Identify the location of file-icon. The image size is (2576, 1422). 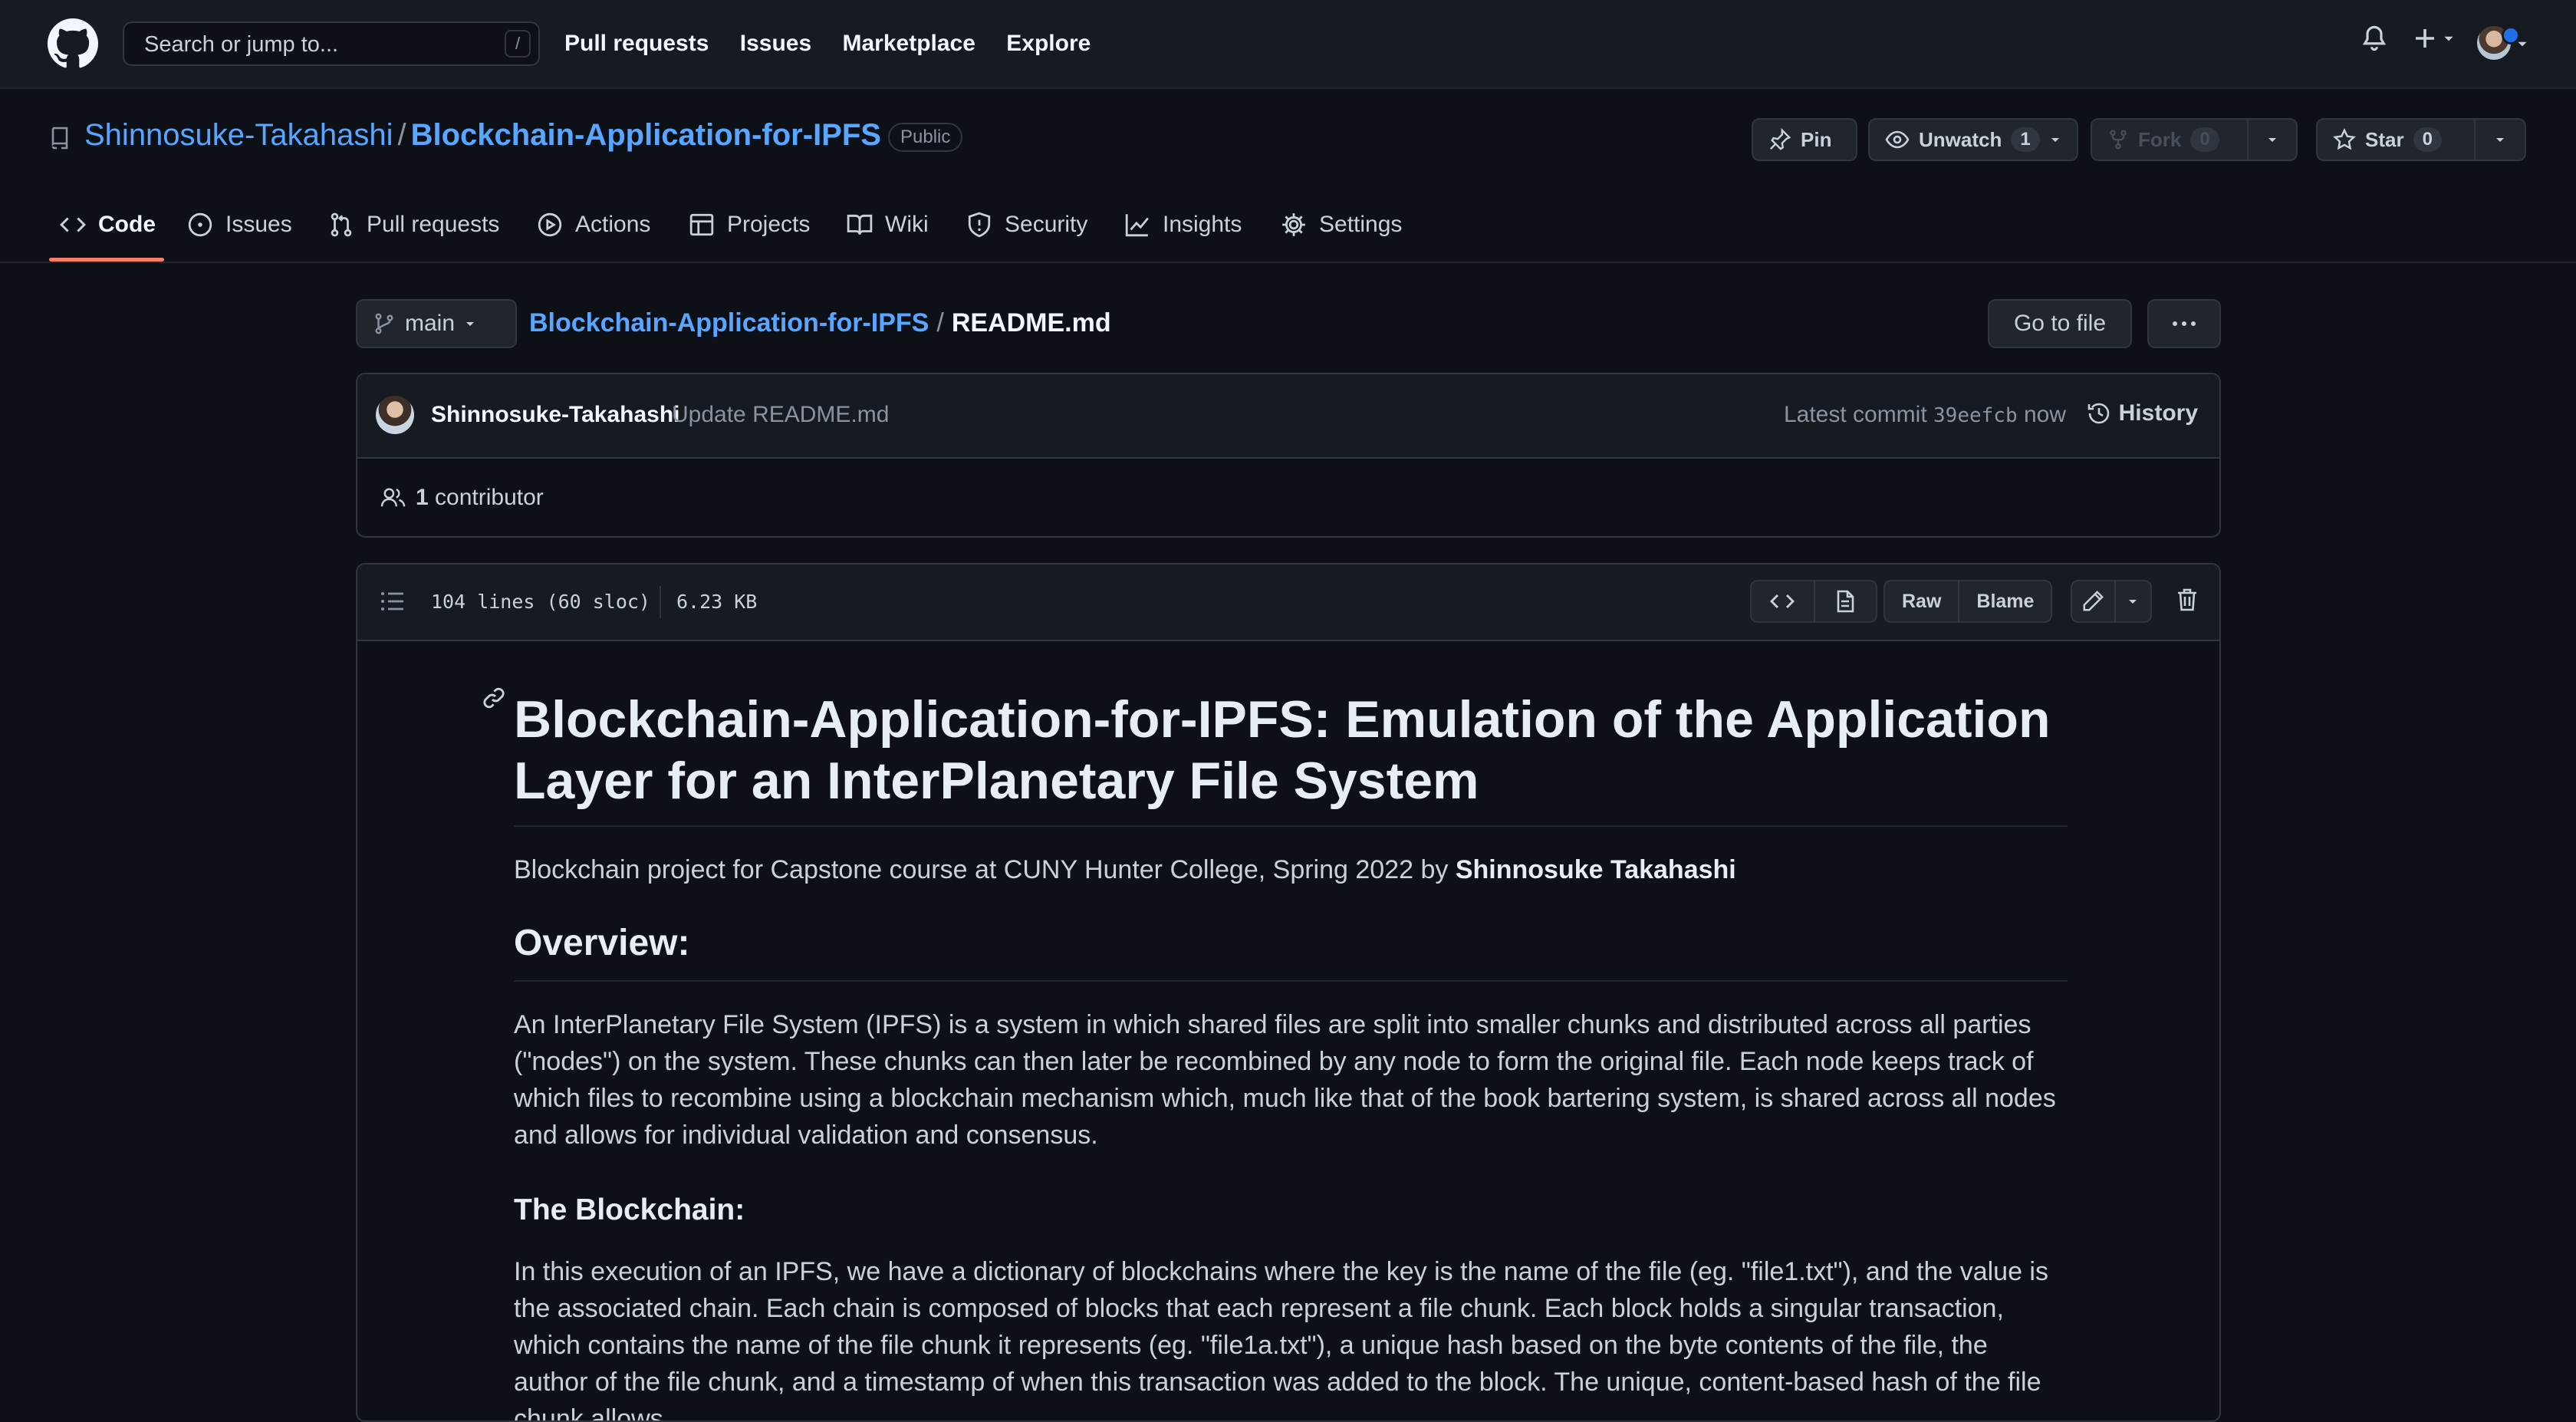
(1845, 601).